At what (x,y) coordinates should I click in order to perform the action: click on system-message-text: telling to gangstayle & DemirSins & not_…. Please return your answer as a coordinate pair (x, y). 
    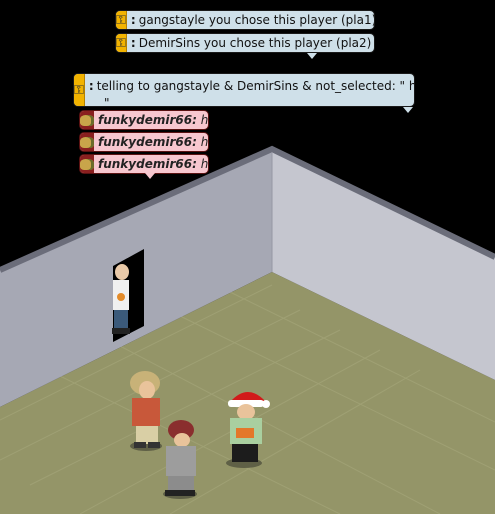
    Looking at the image, I should click on (255, 86).